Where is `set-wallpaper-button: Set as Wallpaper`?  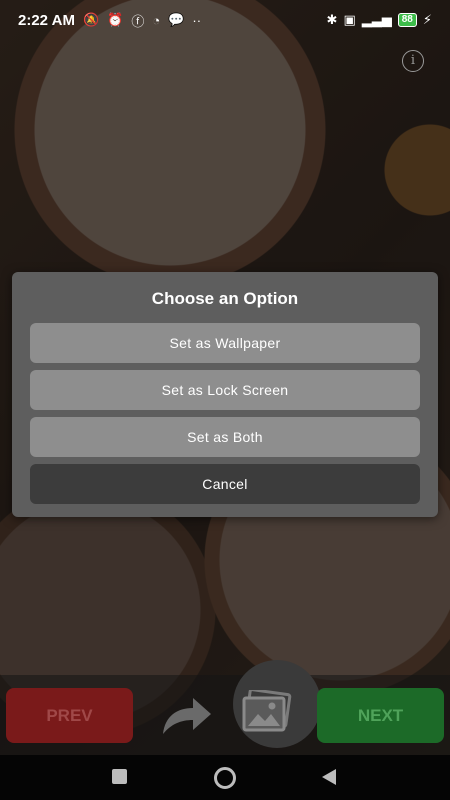
set-wallpaper-button: Set as Wallpaper is located at coordinates (225, 343).